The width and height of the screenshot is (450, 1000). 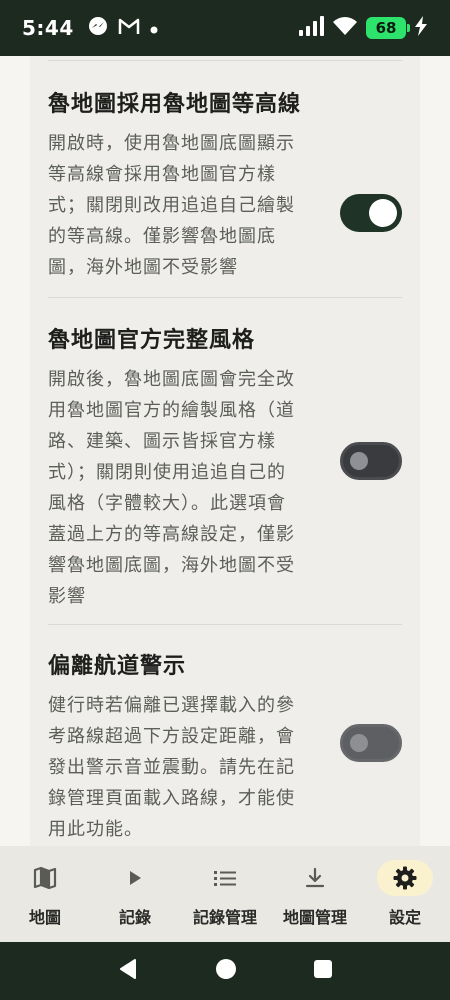 What do you see at coordinates (171, 565) in the screenshot?
I see `desc-line: 響魯地圖底圖，海外地圖不受` at bounding box center [171, 565].